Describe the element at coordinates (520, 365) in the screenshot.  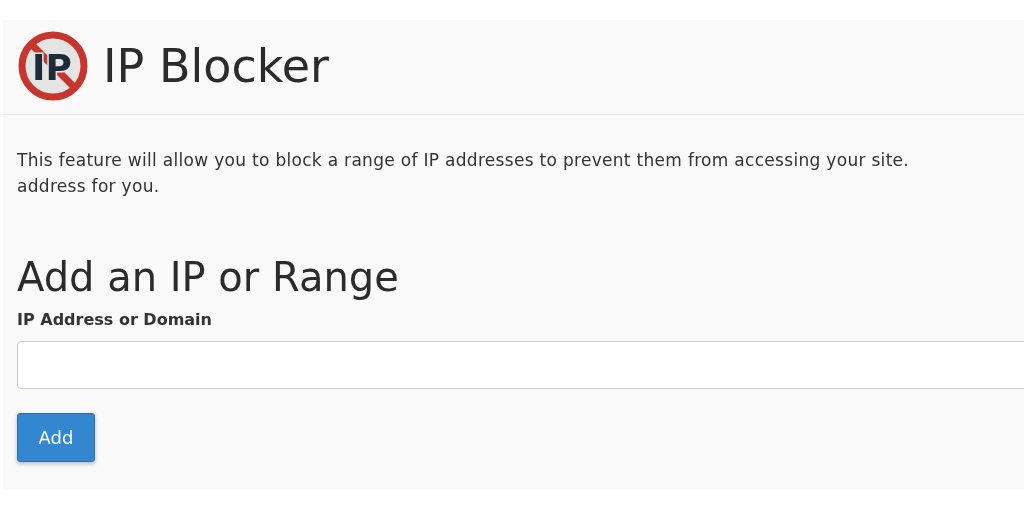
I see `ip-address-field` at that location.